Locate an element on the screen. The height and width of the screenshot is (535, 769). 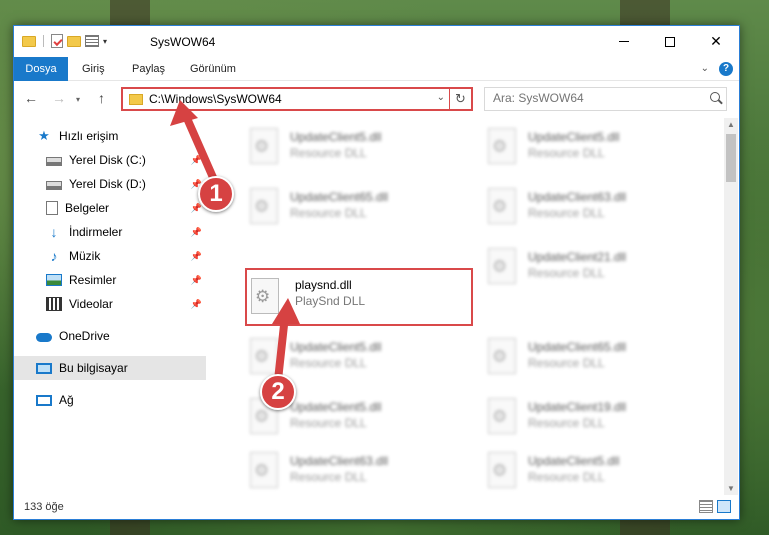
disk-icon is located at coordinates (54, 161).